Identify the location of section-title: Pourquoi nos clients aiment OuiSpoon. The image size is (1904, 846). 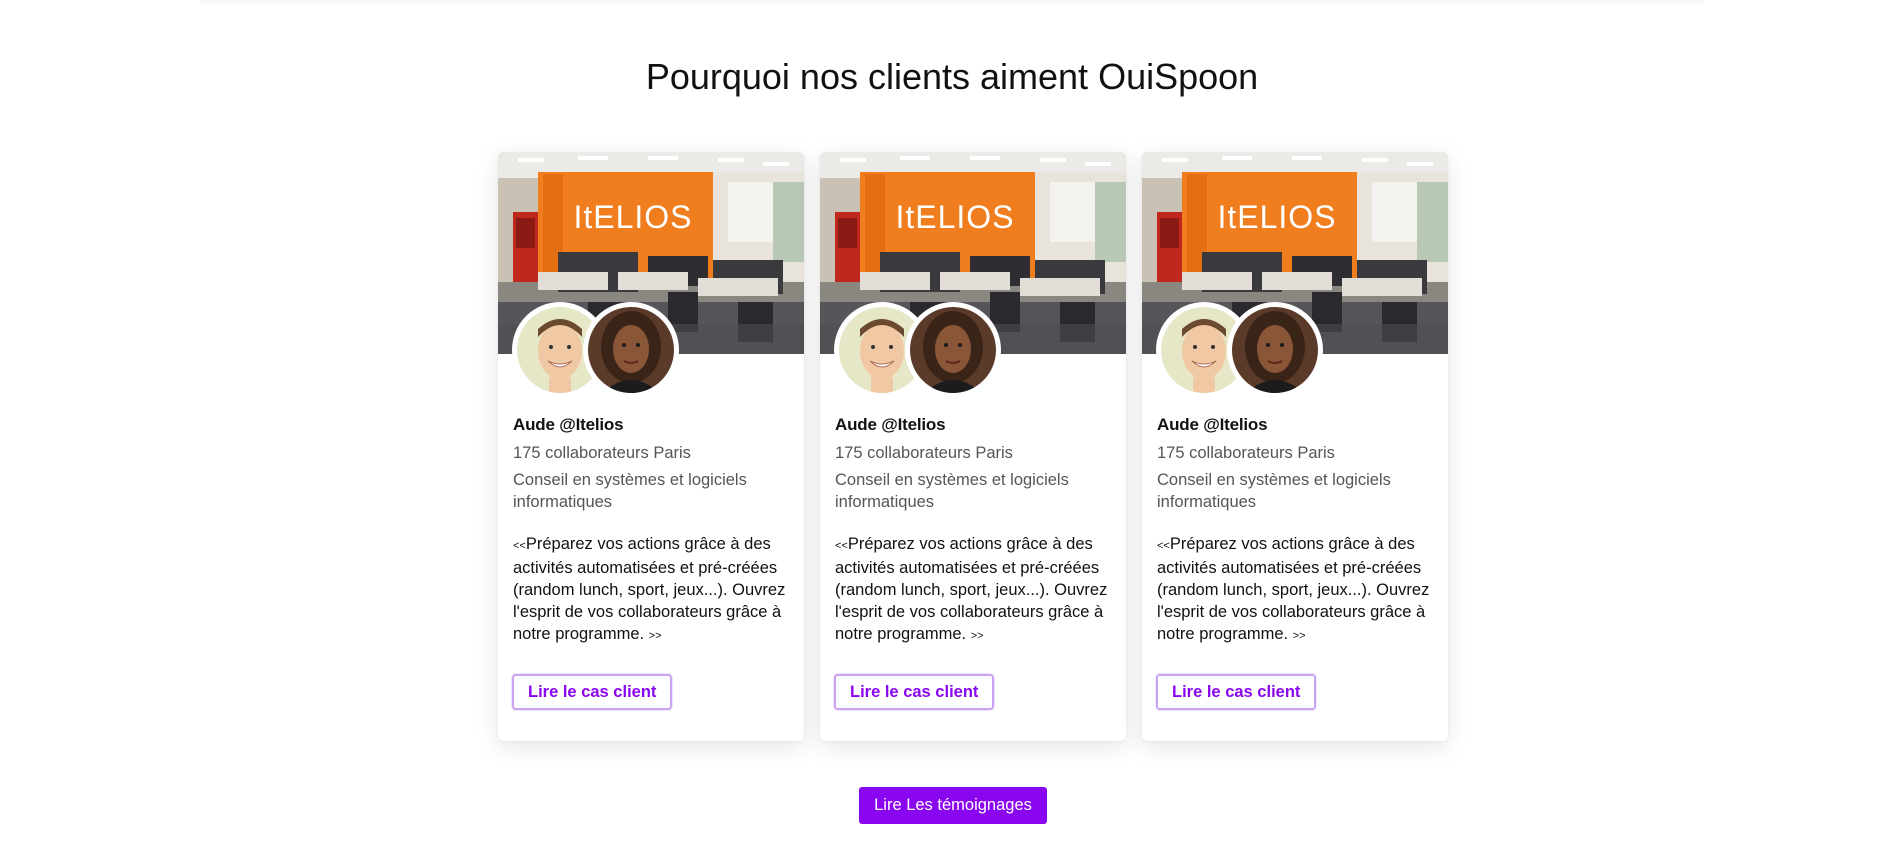
(952, 76).